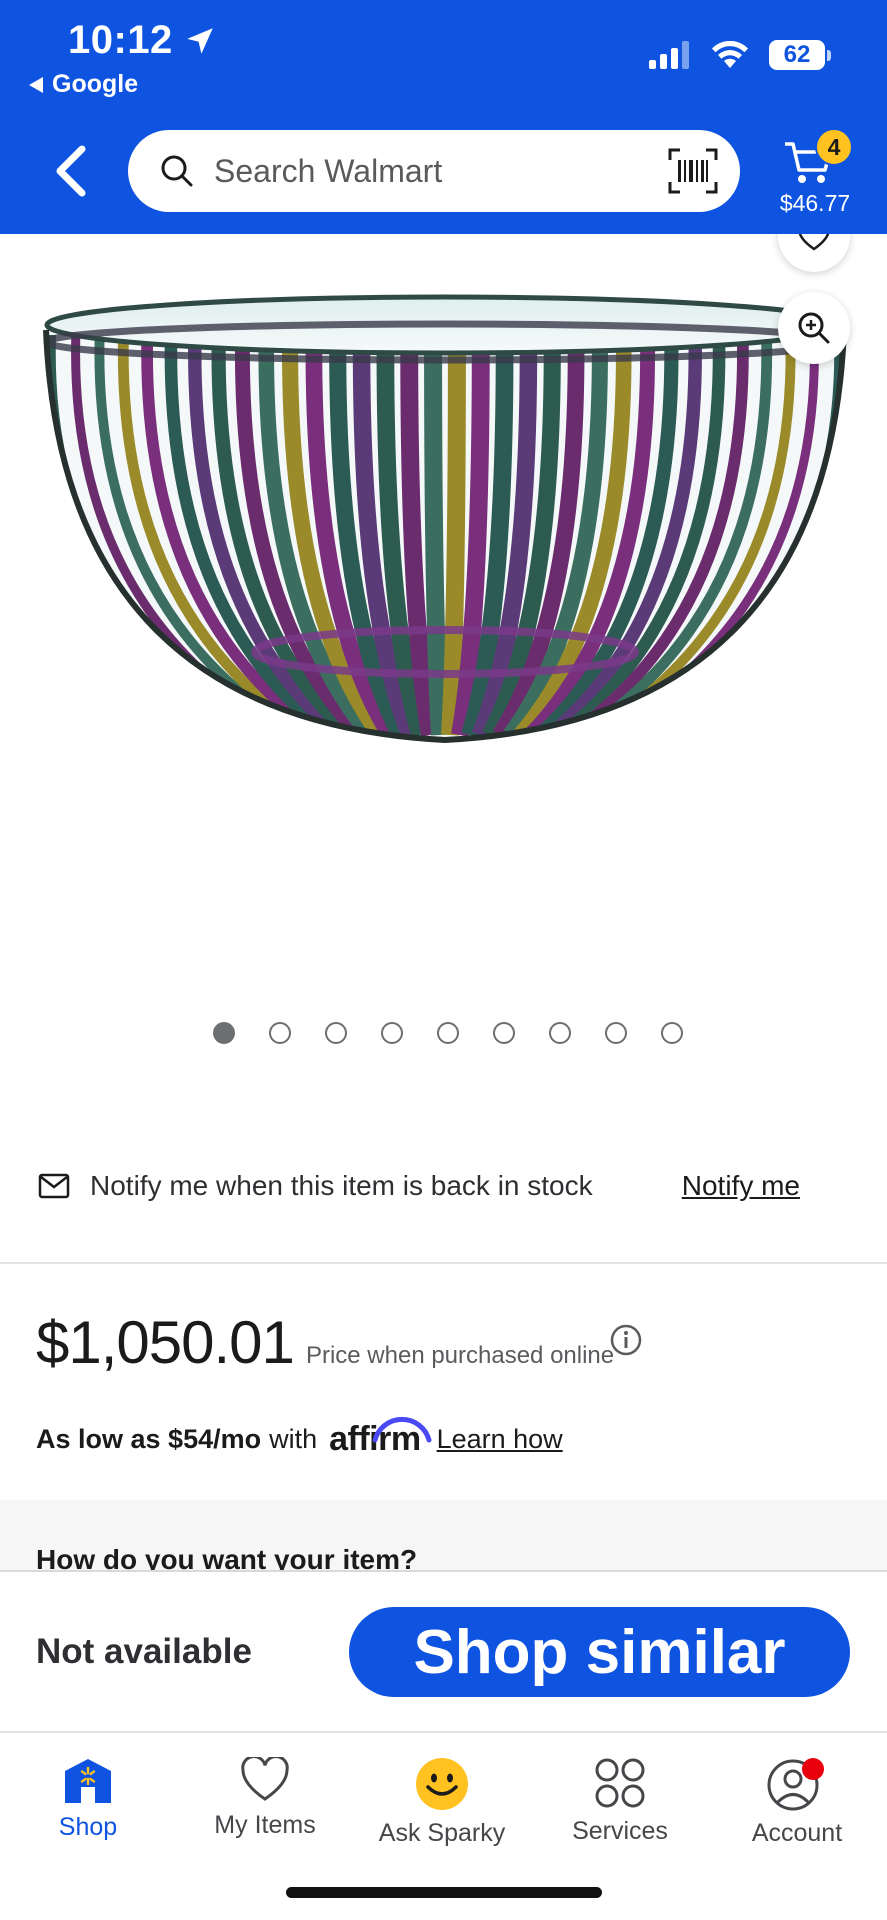 The width and height of the screenshot is (887, 1920). I want to click on tab-account: Account, so click(797, 1802).